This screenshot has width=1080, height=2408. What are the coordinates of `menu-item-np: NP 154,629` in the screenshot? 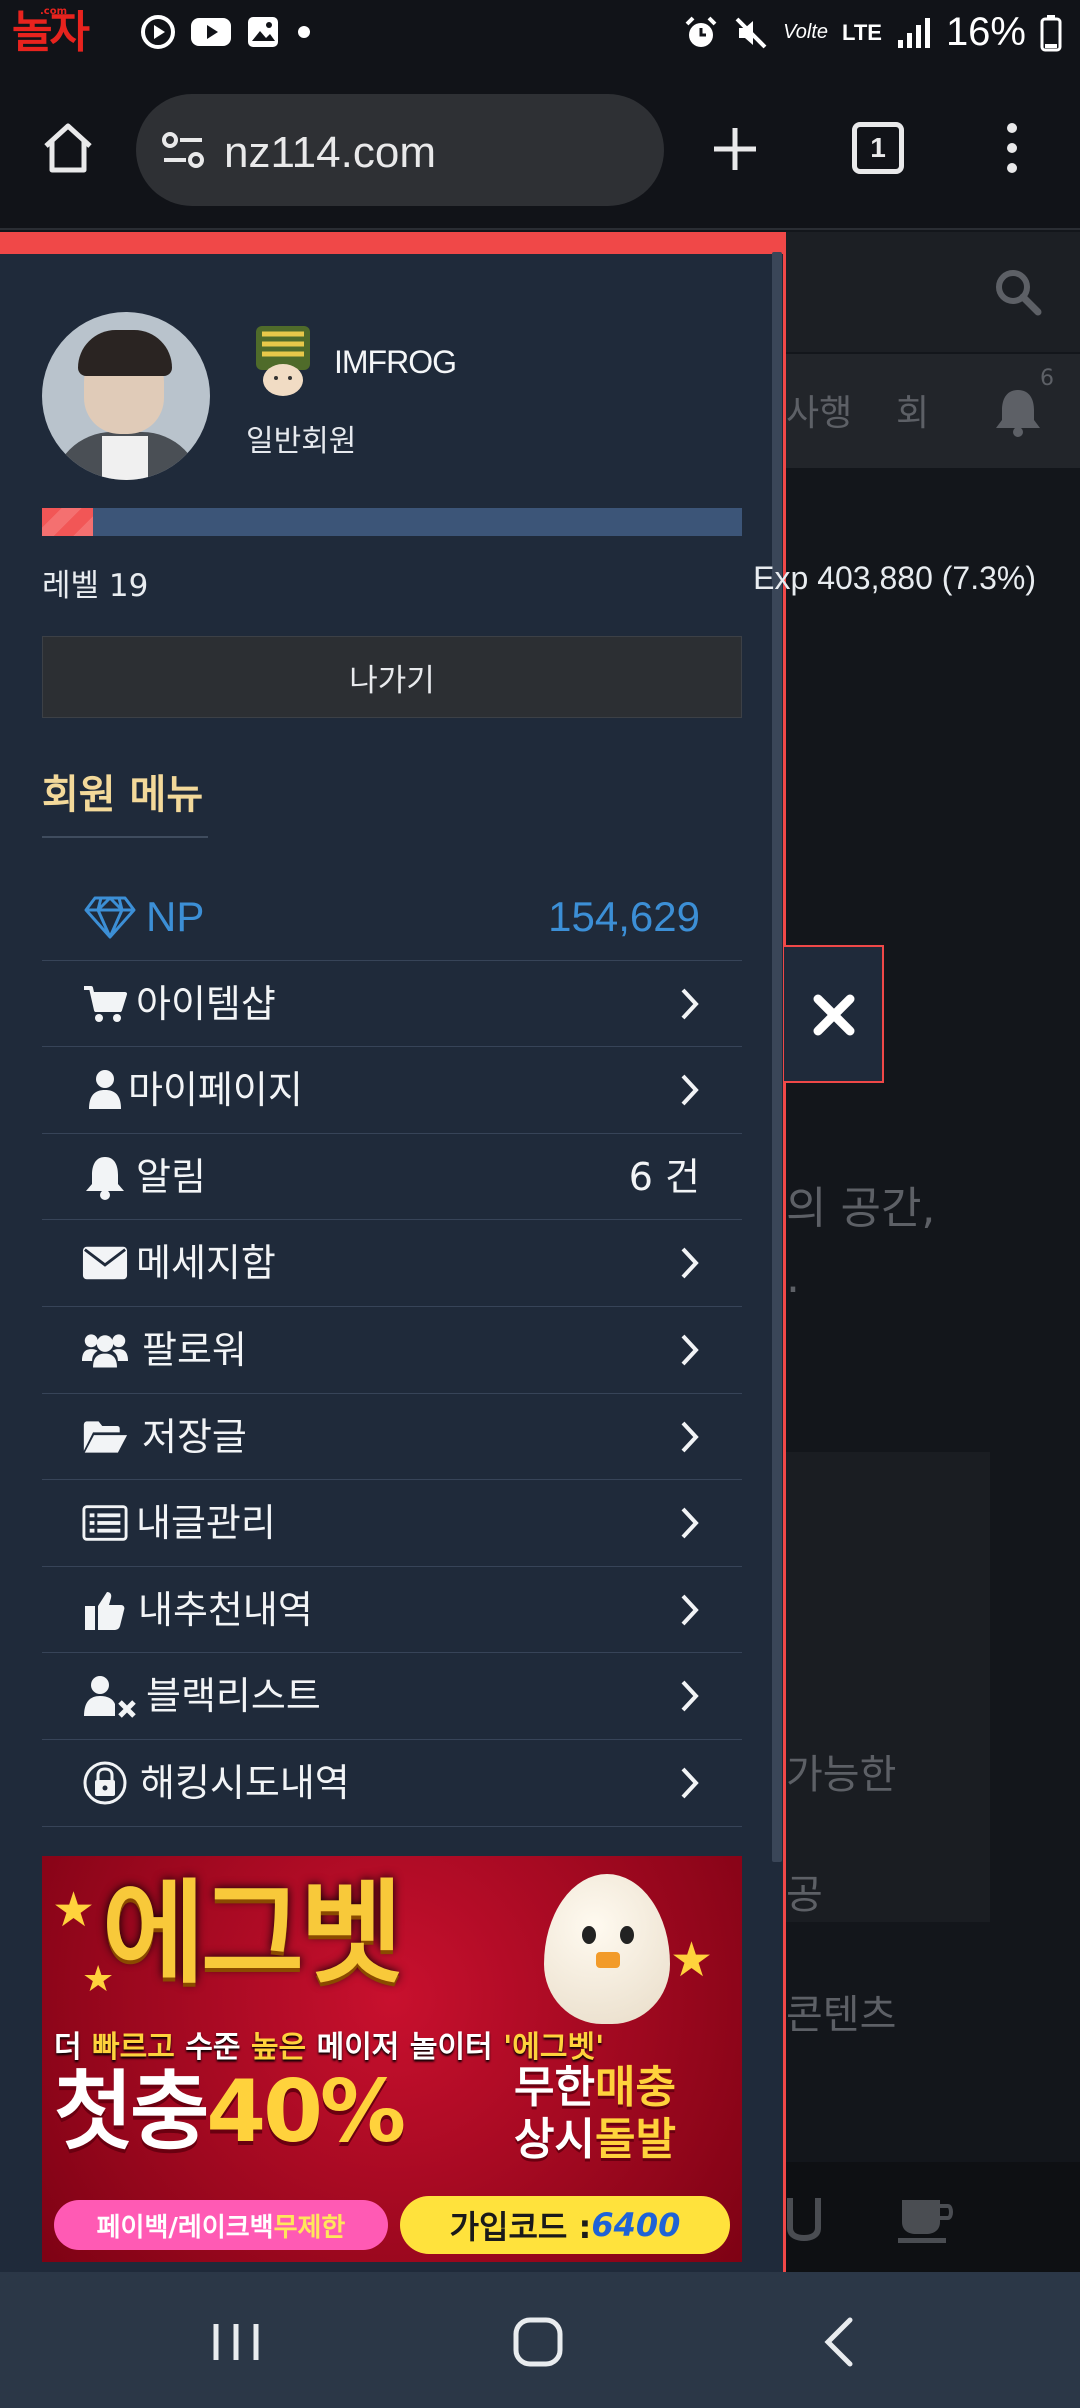 It's located at (392, 917).